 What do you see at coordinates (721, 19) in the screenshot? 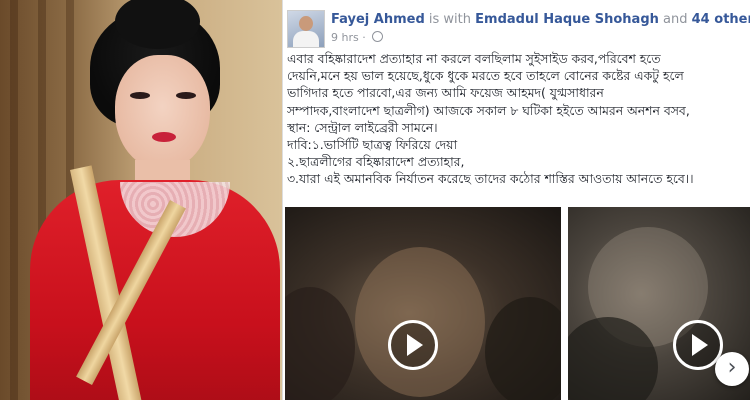
I see `others-link: 44 others.` at bounding box center [721, 19].